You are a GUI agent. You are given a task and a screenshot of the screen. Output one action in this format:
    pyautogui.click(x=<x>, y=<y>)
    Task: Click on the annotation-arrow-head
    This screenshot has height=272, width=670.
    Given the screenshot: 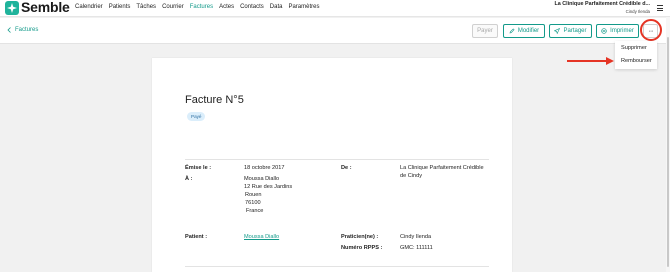 What is the action you would take?
    pyautogui.click(x=610, y=61)
    